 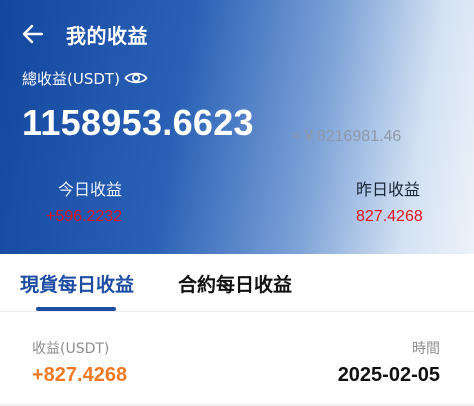 I want to click on eye-icon, so click(x=136, y=78).